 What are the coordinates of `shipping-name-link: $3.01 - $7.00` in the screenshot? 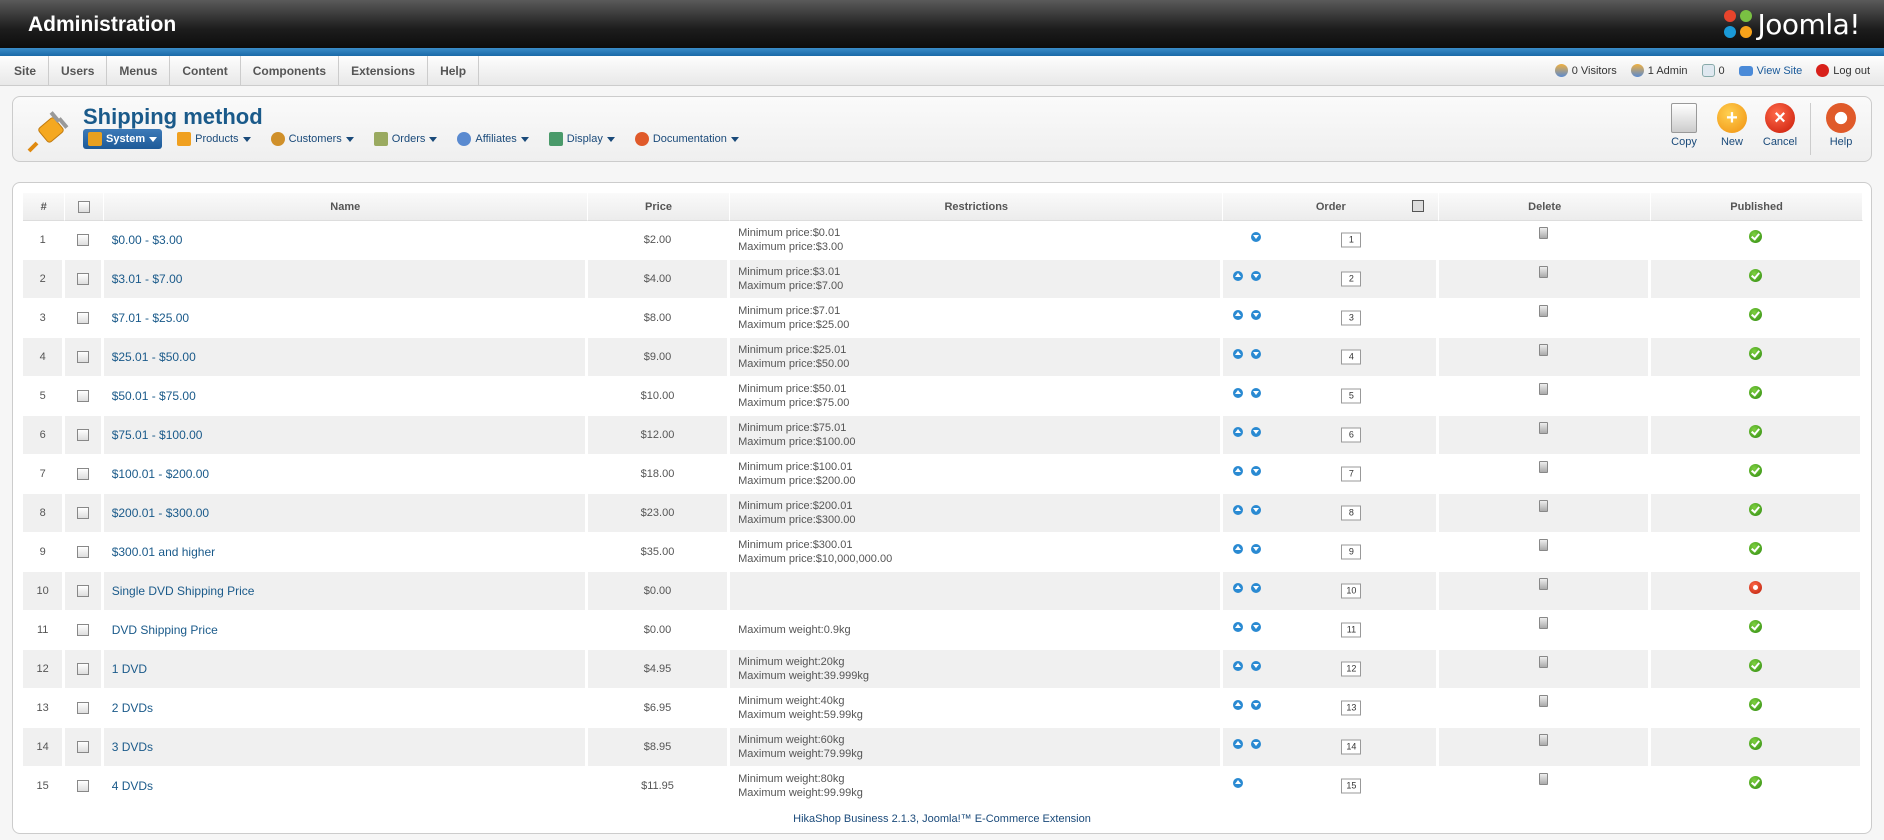 It's located at (147, 279).